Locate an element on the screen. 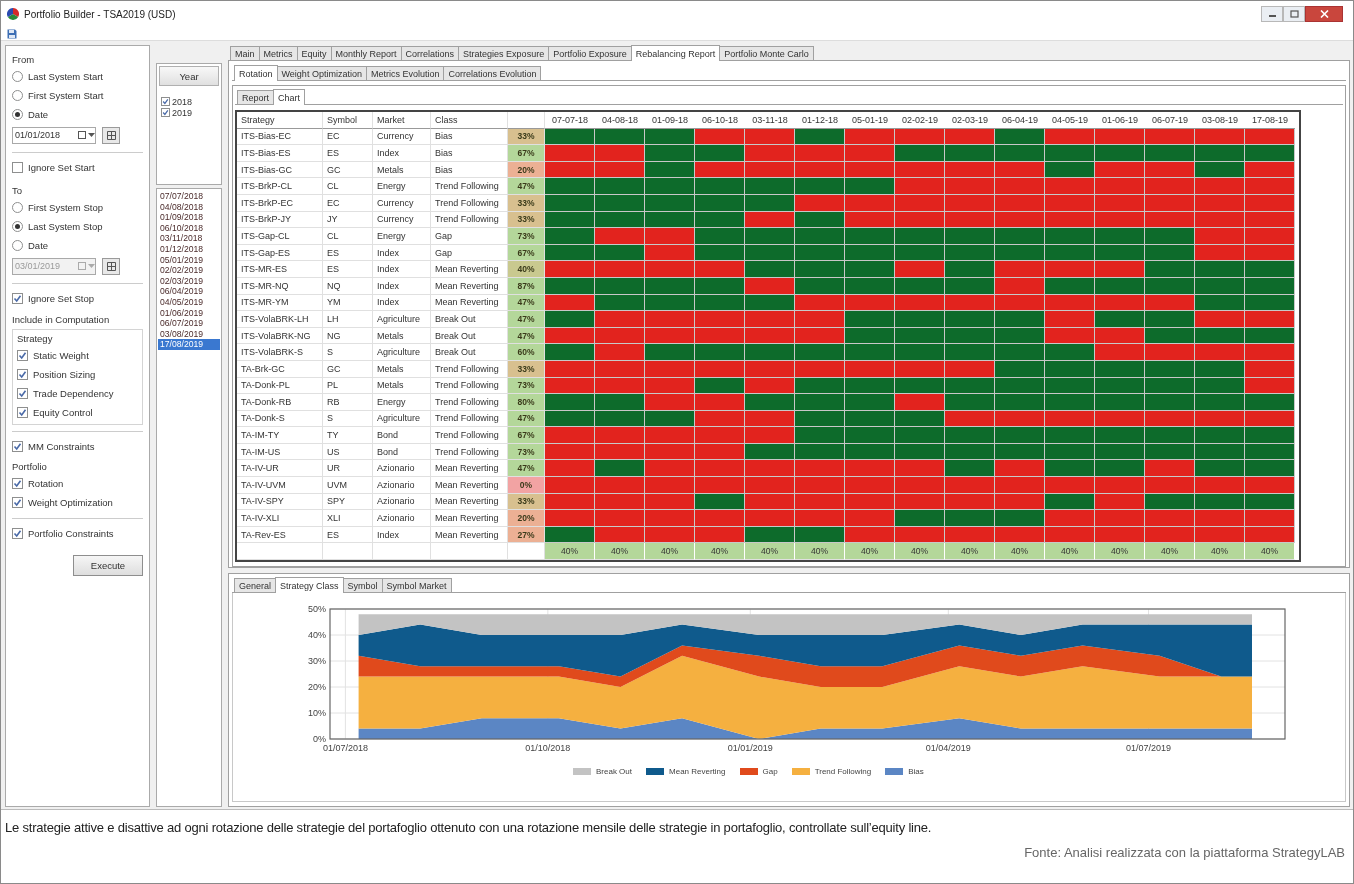 The height and width of the screenshot is (884, 1354). tab: Correlations Evolution is located at coordinates (492, 73).